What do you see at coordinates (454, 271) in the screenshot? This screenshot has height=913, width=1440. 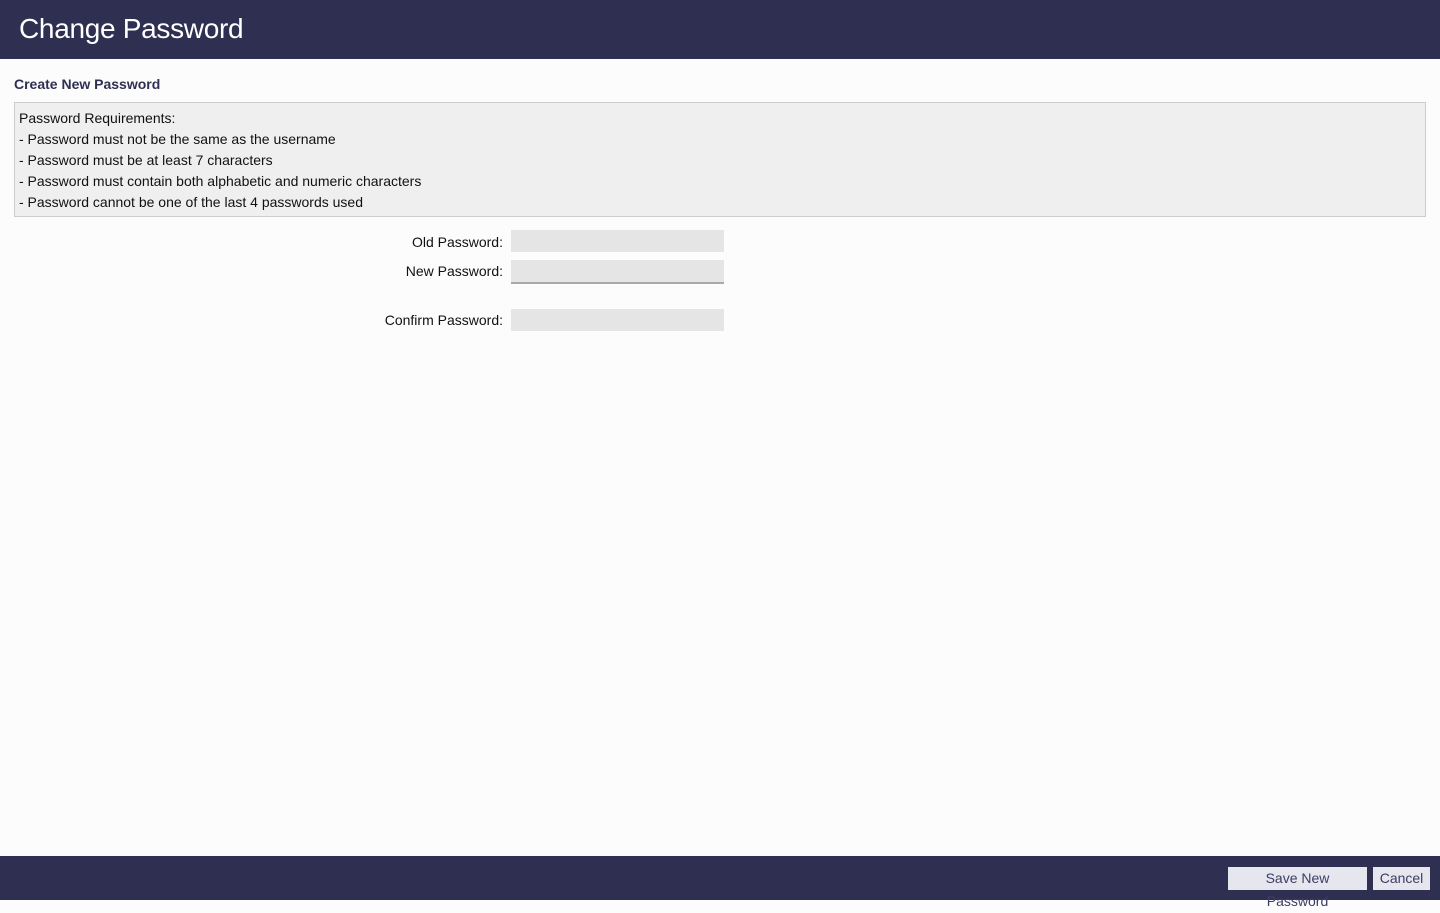 I see `new-password-label: New Password:` at bounding box center [454, 271].